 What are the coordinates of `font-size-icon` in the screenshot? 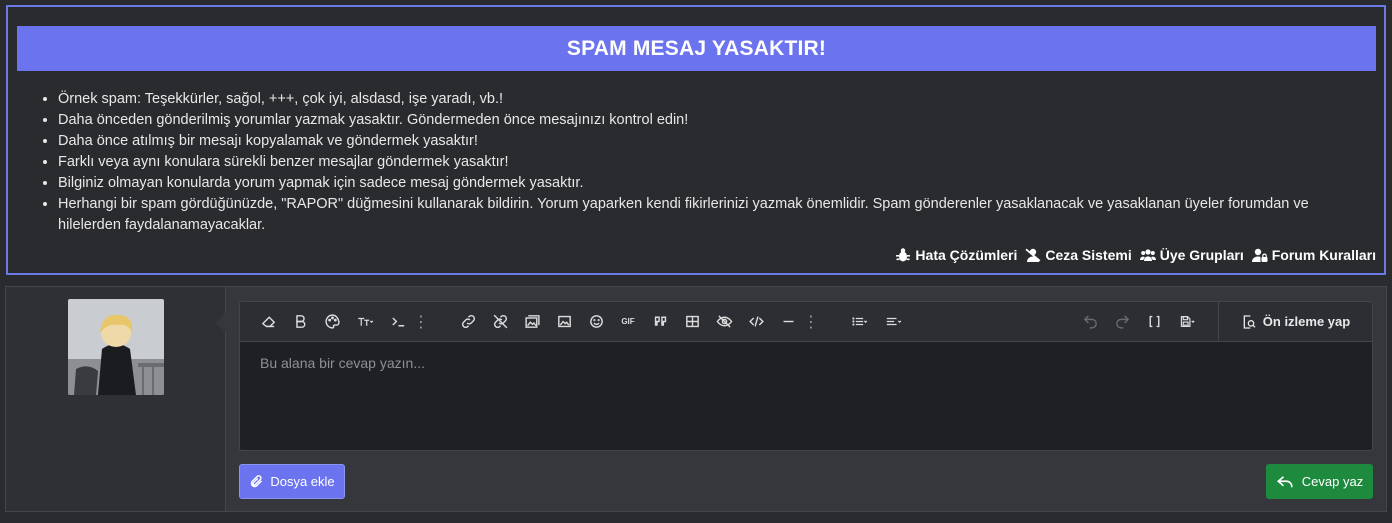 It's located at (365, 322).